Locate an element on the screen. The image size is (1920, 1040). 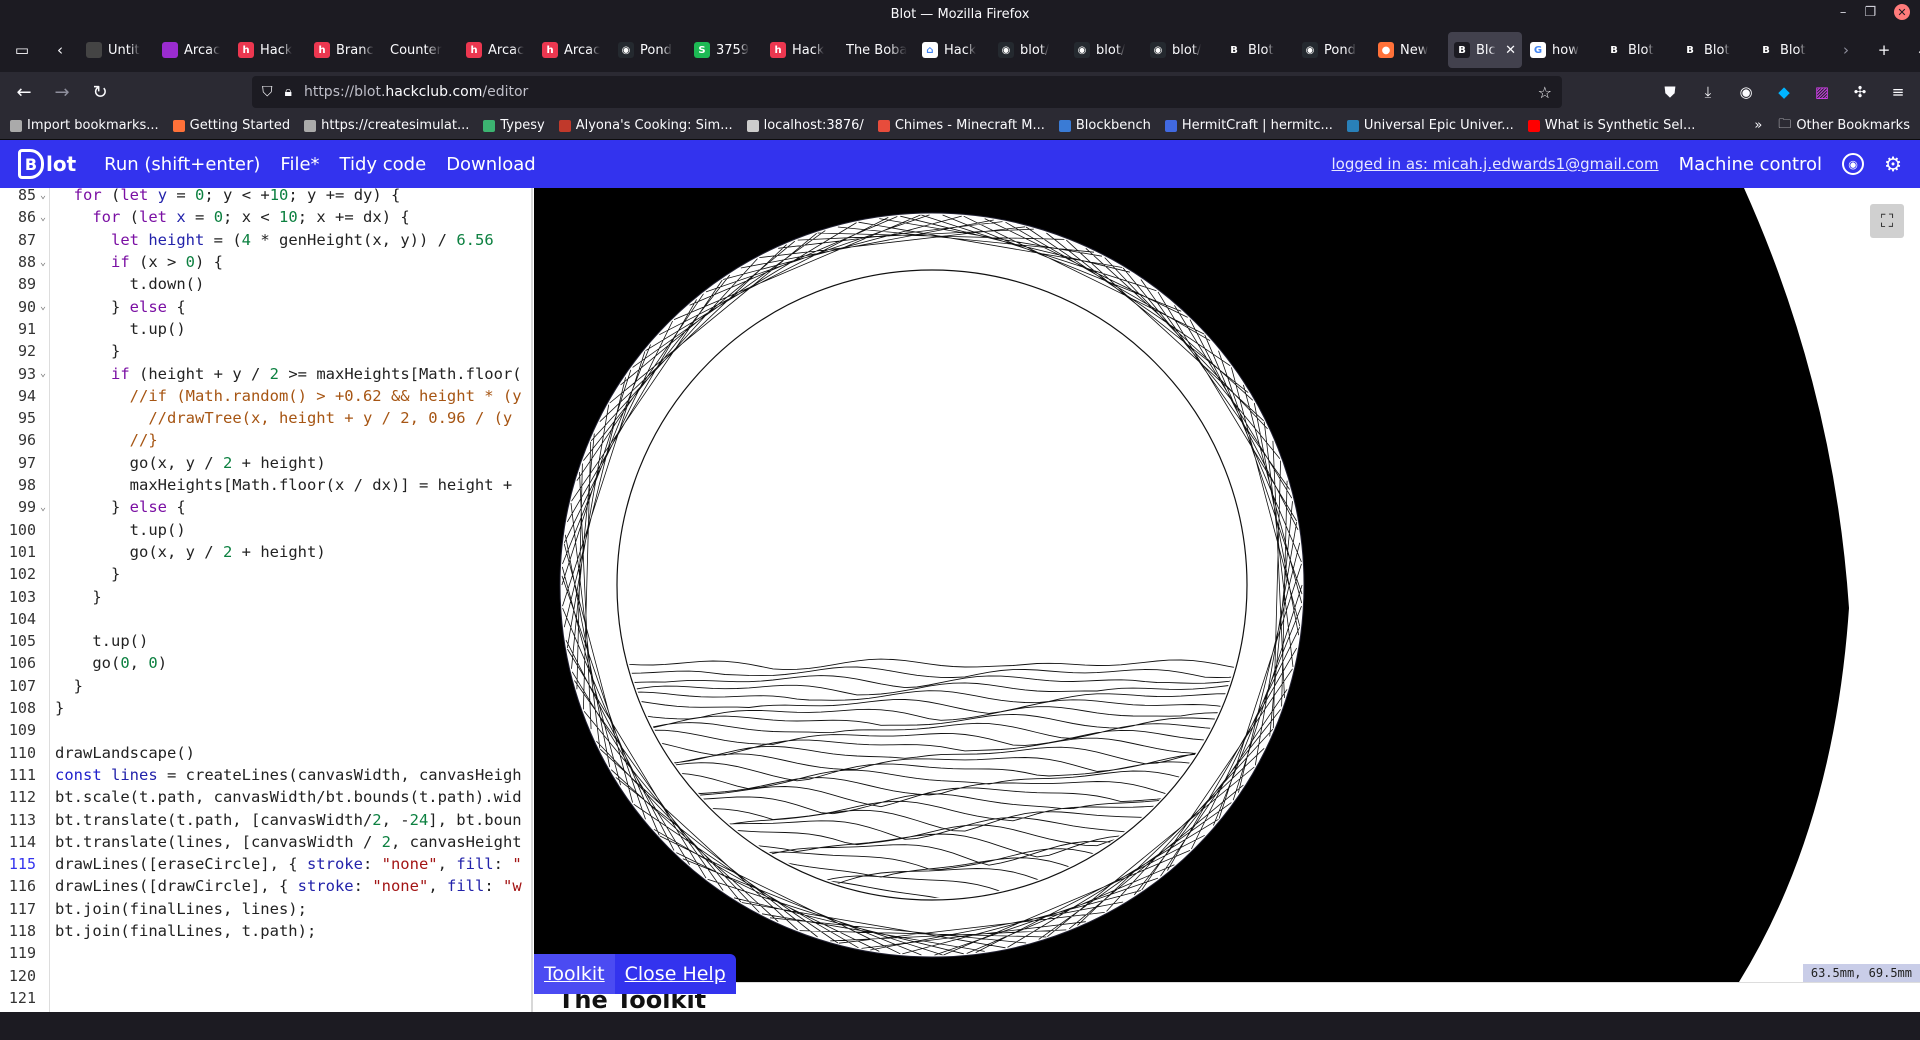
tidy-code-button: Tidy code is located at coordinates (383, 164).